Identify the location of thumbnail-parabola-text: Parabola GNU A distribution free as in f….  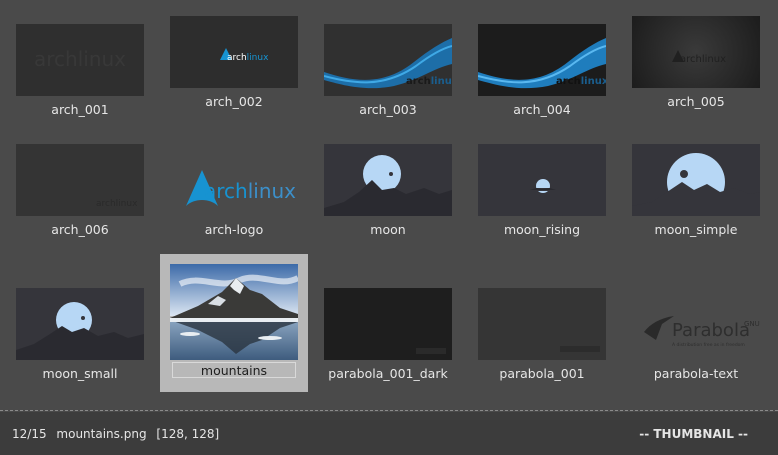
(696, 347).